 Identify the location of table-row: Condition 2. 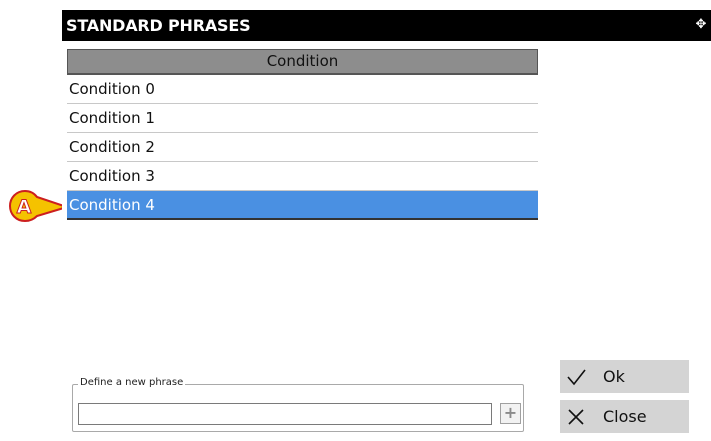
(302, 147).